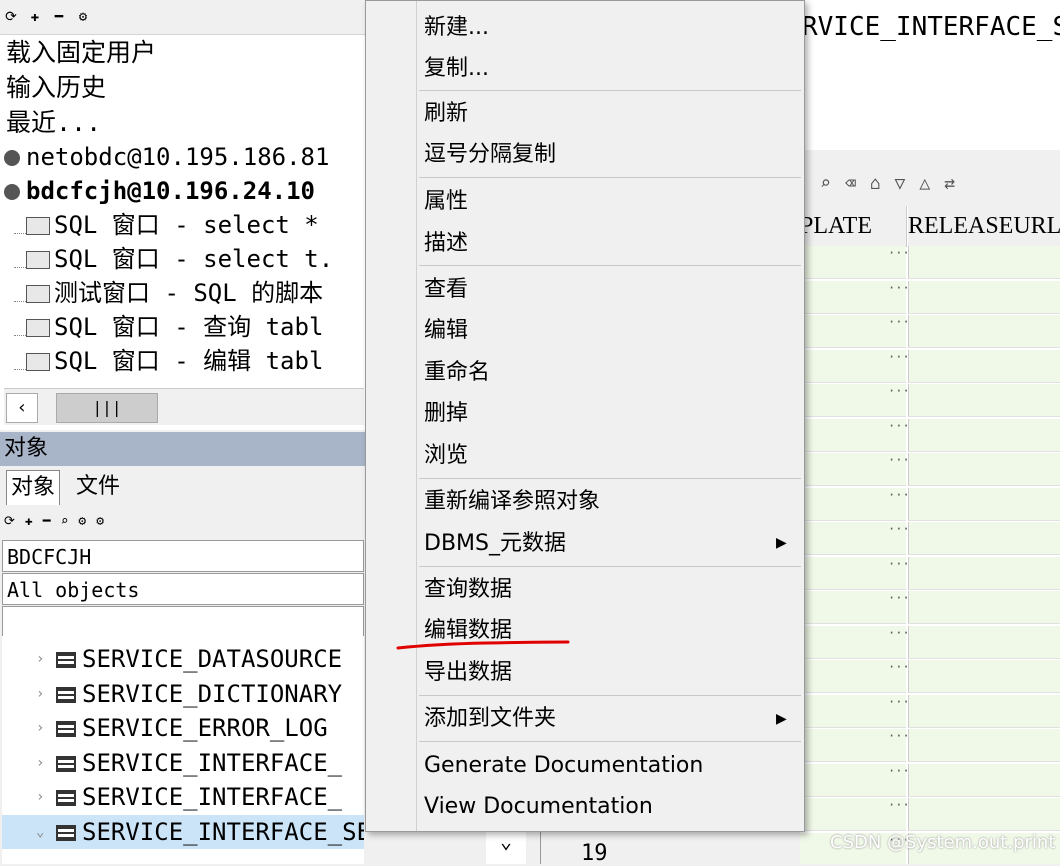  I want to click on editor-title: RVICE_INTERFACE_S, so click(931, 27).